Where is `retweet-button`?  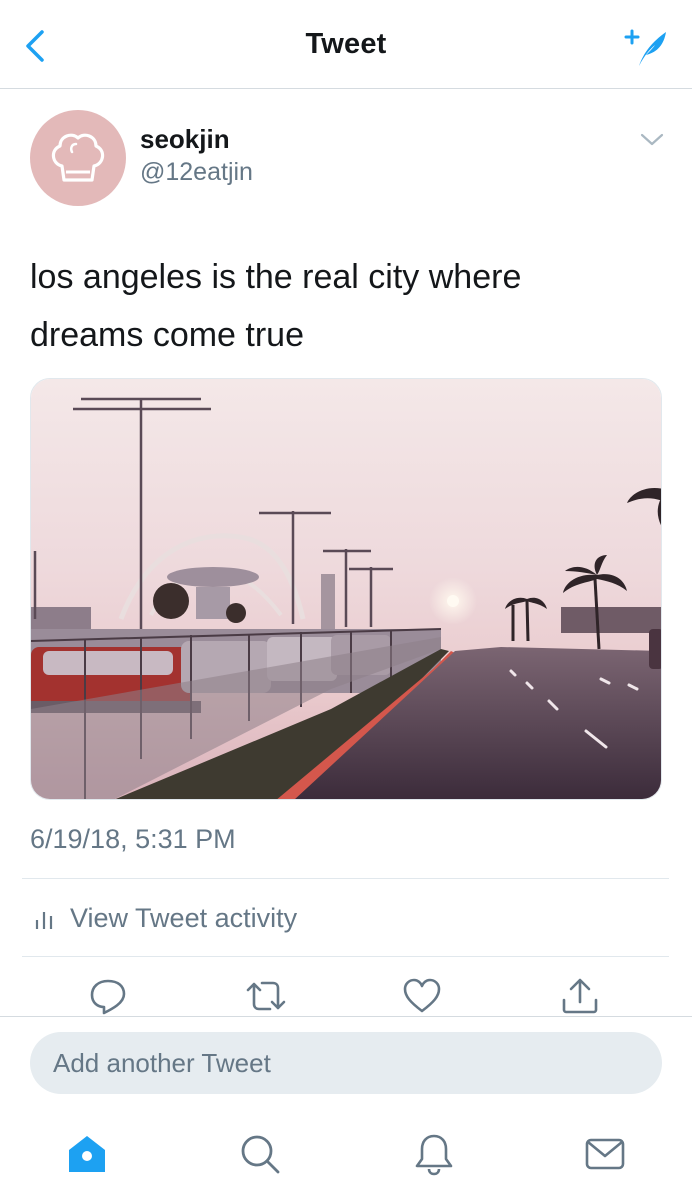 retweet-button is located at coordinates (265, 996).